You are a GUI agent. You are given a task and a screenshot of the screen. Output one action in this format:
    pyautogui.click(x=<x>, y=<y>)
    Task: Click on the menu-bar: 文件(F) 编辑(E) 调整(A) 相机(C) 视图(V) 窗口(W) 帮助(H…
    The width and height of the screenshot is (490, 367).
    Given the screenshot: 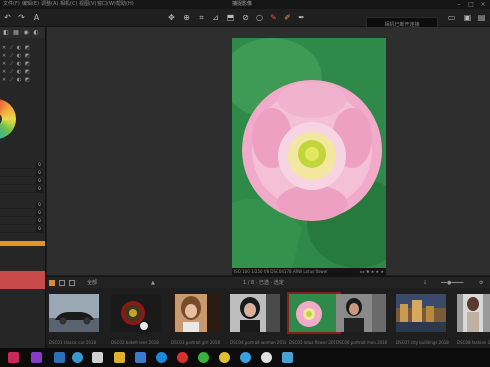 What is the action you would take?
    pyautogui.click(x=245, y=4)
    